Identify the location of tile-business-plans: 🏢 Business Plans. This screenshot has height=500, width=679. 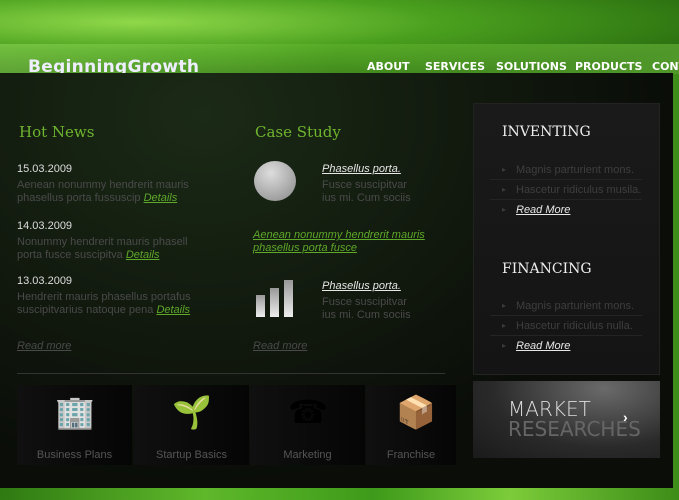
(74, 425).